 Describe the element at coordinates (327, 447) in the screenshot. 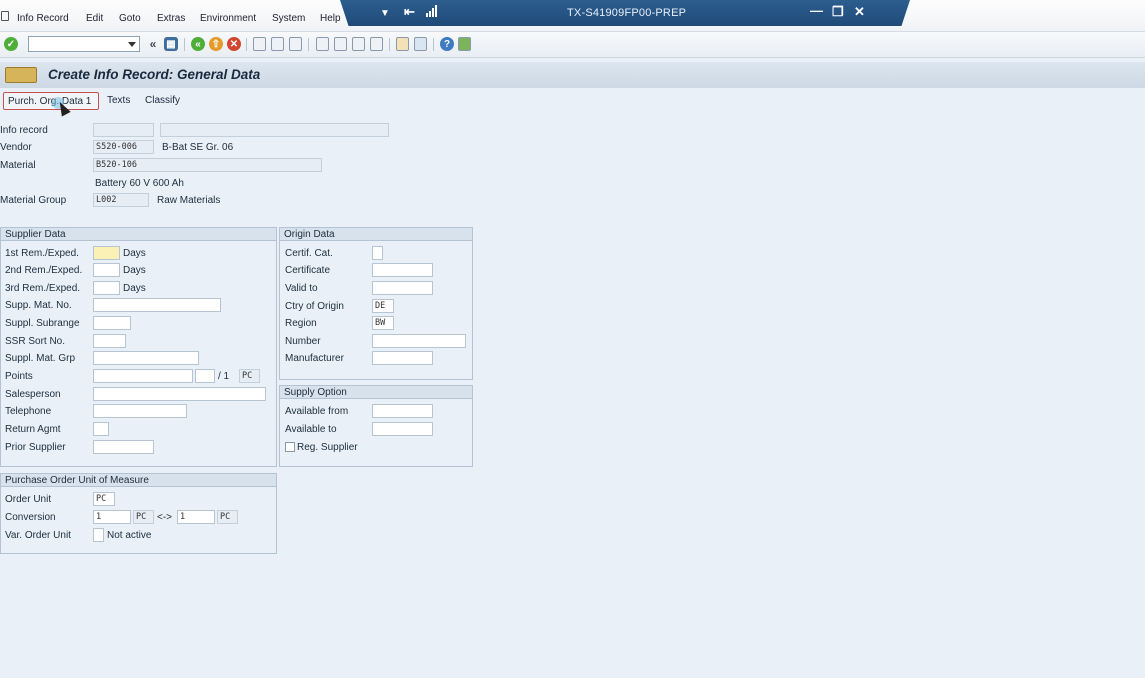

I see `reg-supplier-label: Reg. Supplier` at that location.